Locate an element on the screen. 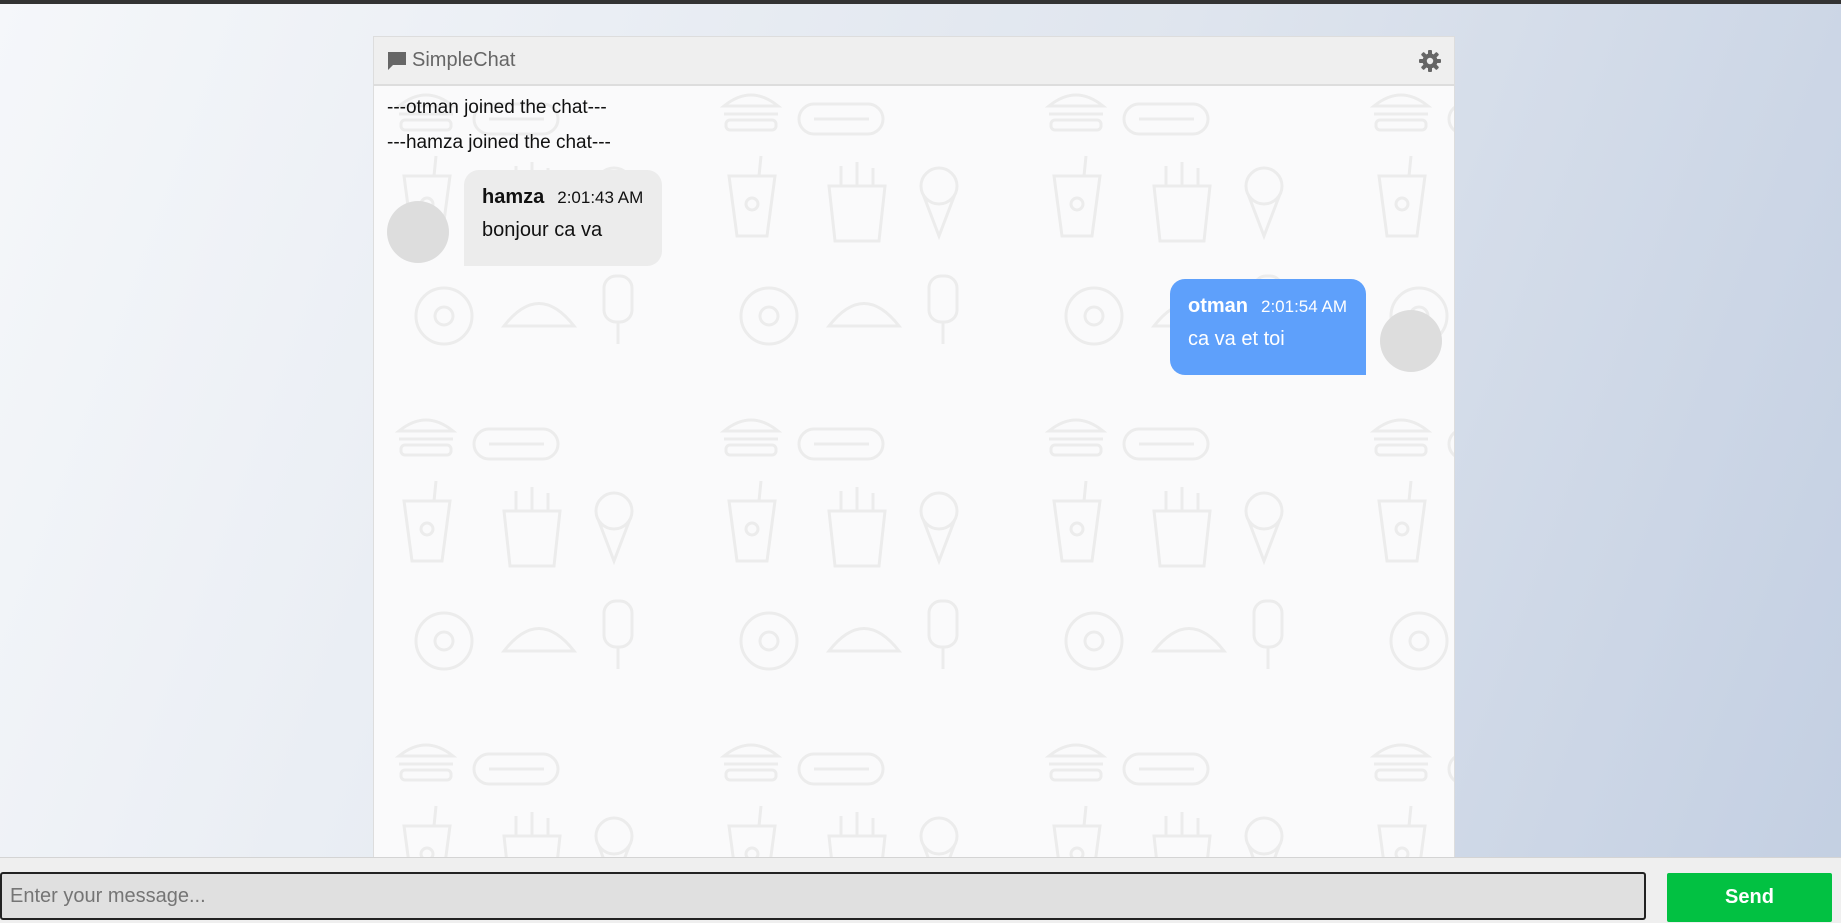 This screenshot has width=1841, height=923. gear-icon is located at coordinates (1430, 61).